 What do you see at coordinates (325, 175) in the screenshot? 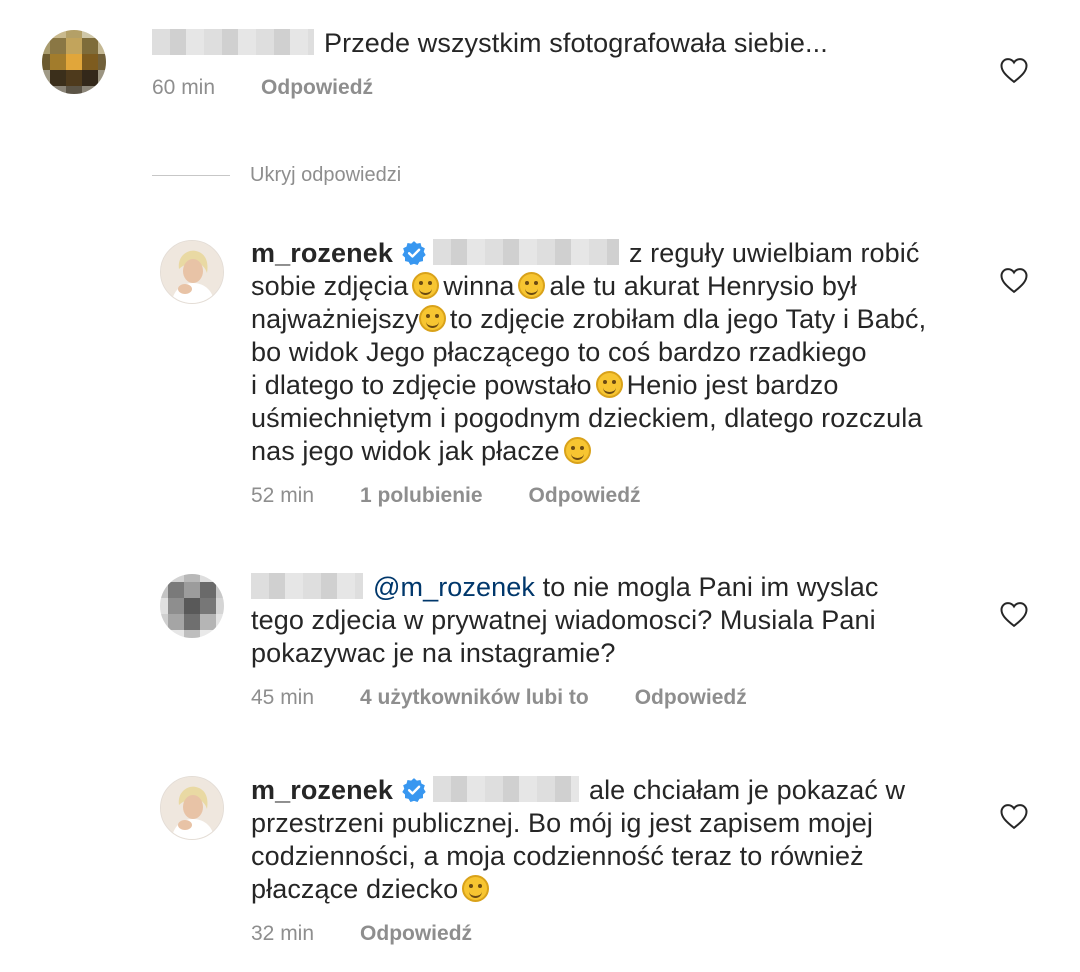
I see `hide-replies-label: Ukryj odpowiedzi` at bounding box center [325, 175].